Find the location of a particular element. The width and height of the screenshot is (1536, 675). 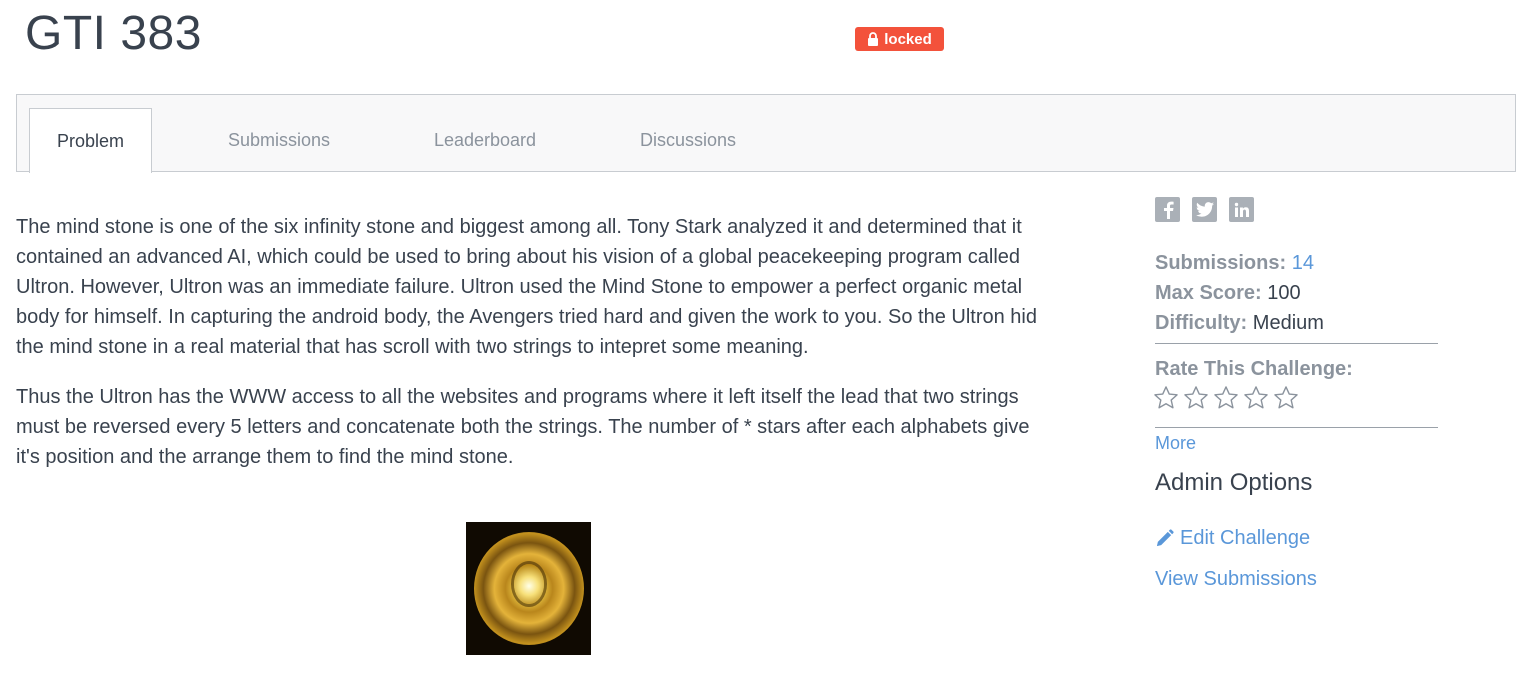

max-score-label: Max Score: is located at coordinates (1208, 293).